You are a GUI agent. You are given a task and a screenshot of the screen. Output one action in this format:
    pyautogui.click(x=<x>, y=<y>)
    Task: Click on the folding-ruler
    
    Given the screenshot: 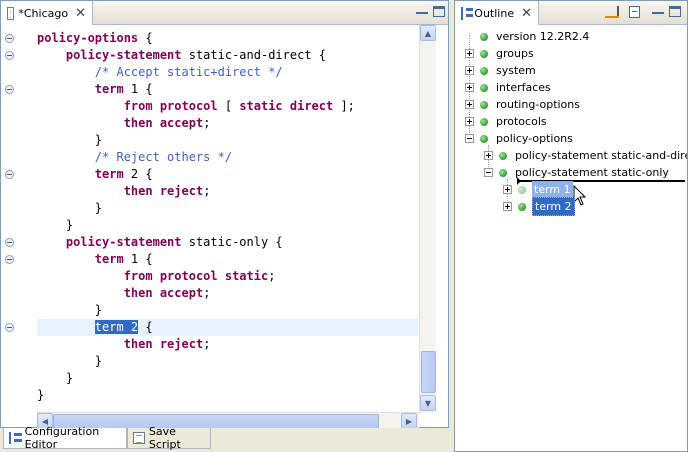 What is the action you would take?
    pyautogui.click(x=9, y=219)
    